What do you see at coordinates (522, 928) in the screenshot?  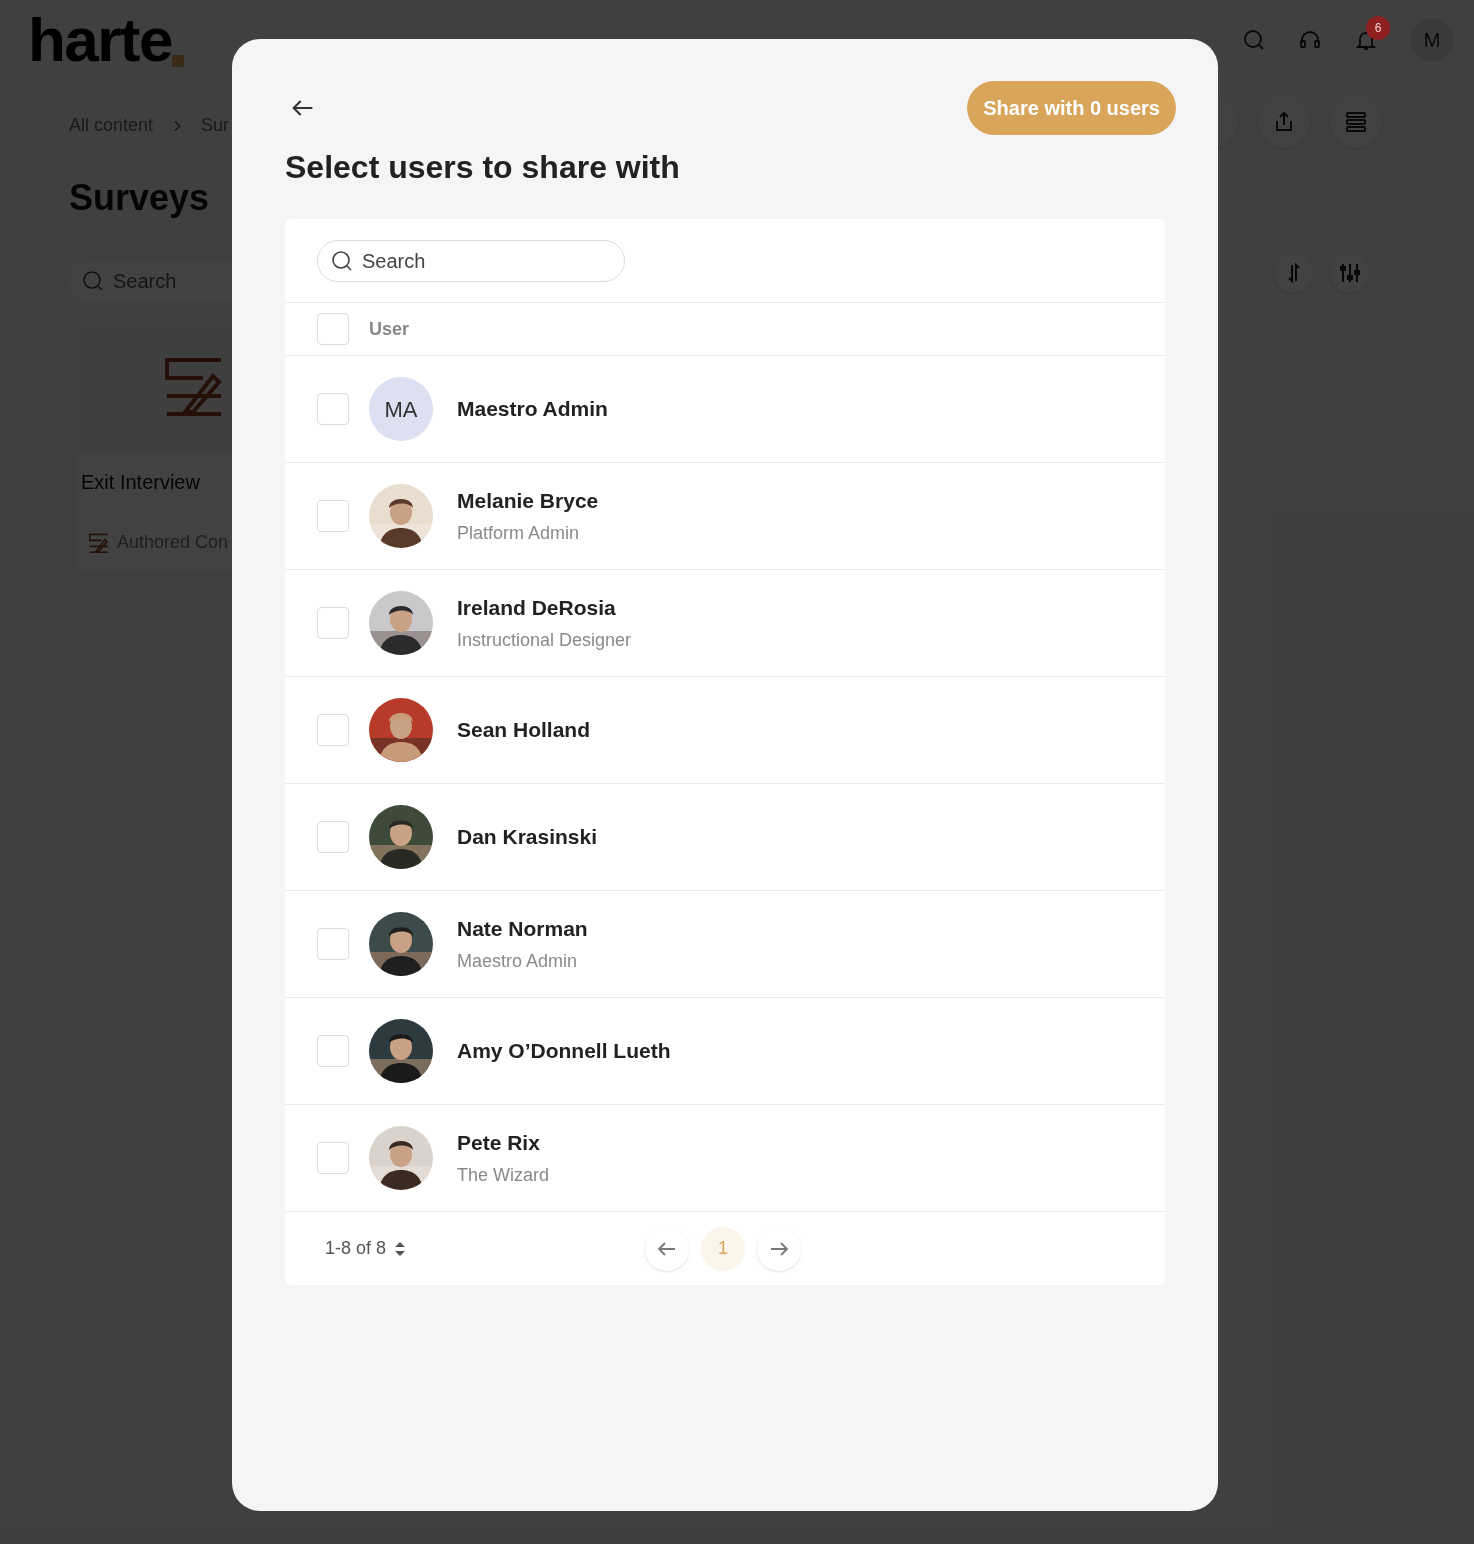 I see `user-name: Nate Norman` at bounding box center [522, 928].